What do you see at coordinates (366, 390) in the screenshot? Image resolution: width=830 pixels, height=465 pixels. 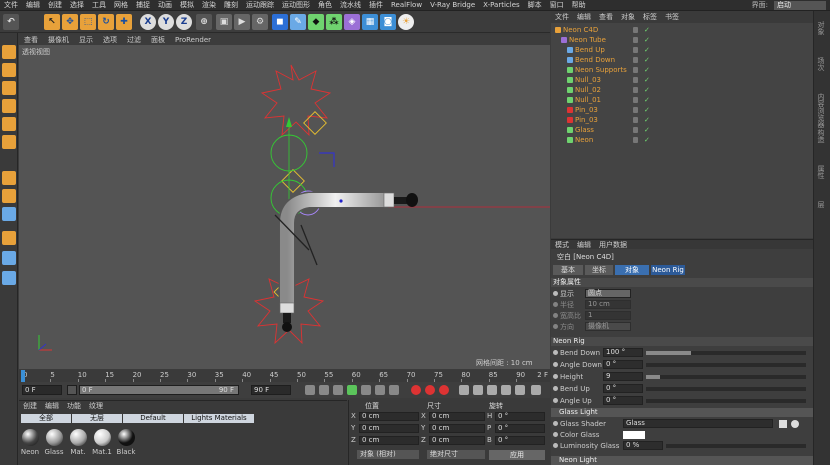 I see `next-frame-icon` at bounding box center [366, 390].